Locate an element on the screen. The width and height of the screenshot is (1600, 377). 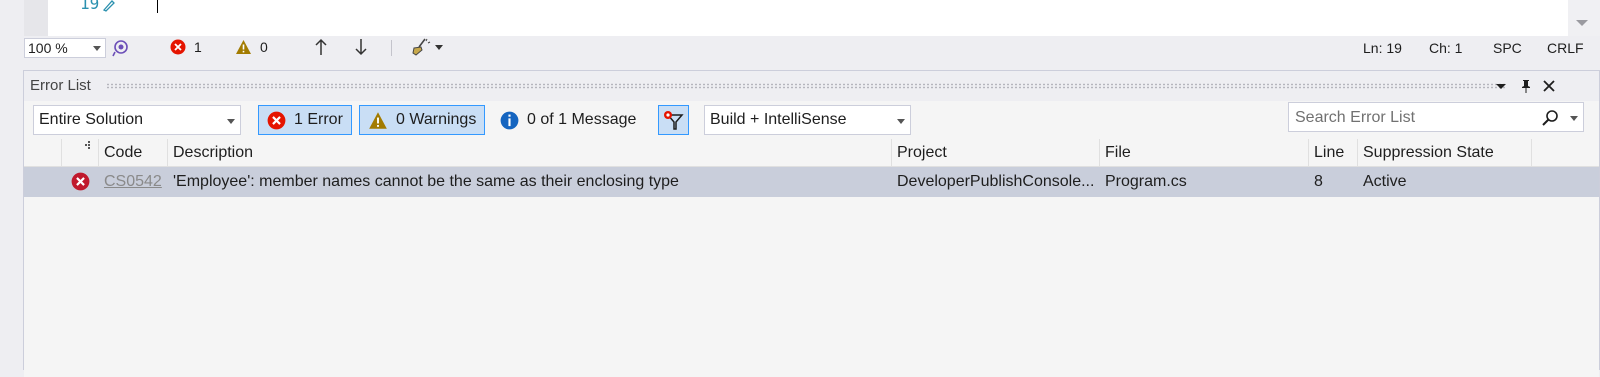
window-title: Error List is located at coordinates (60, 85).